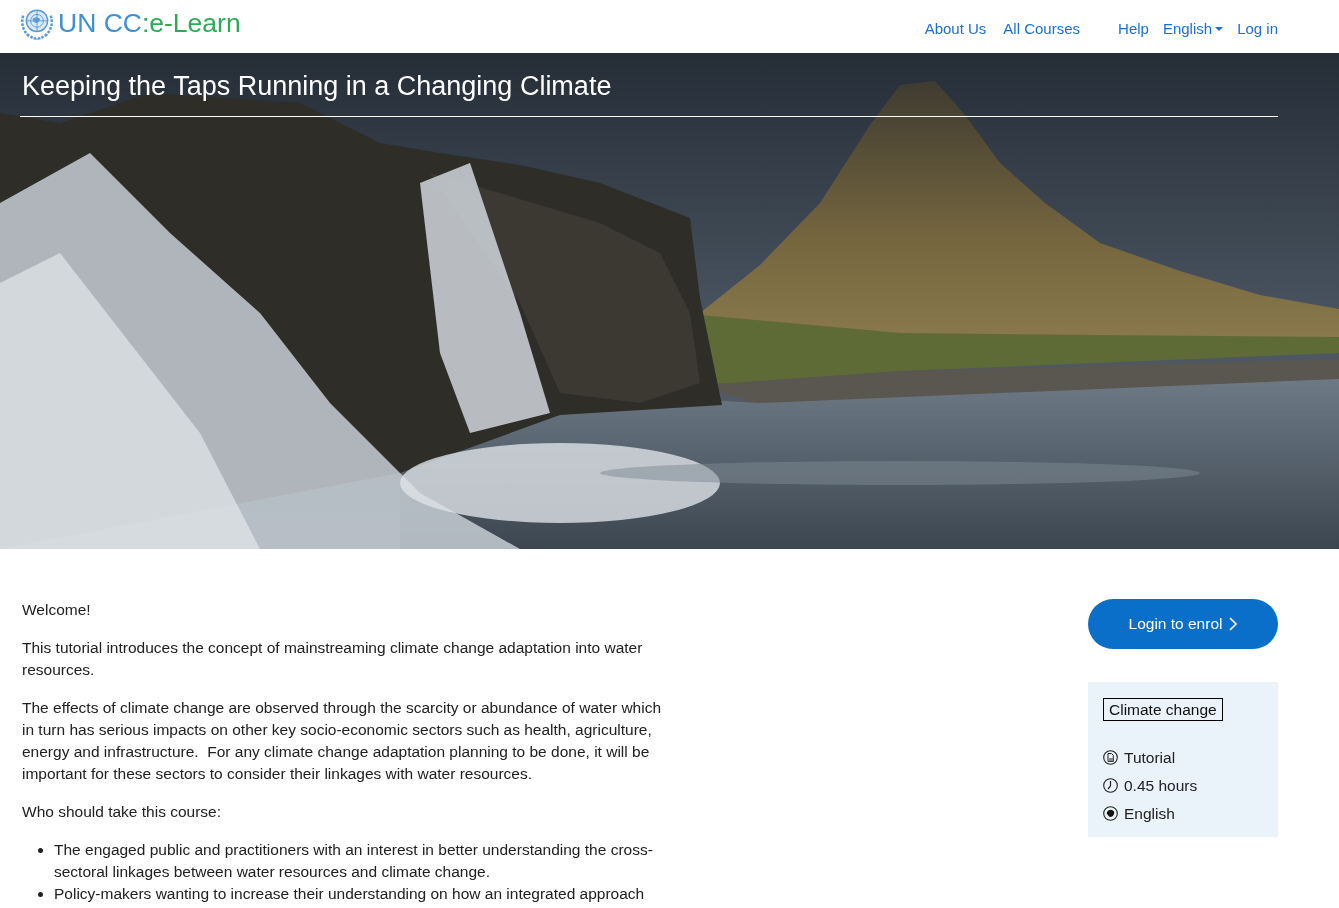  Describe the element at coordinates (317, 86) in the screenshot. I see `course-title: Keeping the Taps Running in a Changing Climate` at that location.